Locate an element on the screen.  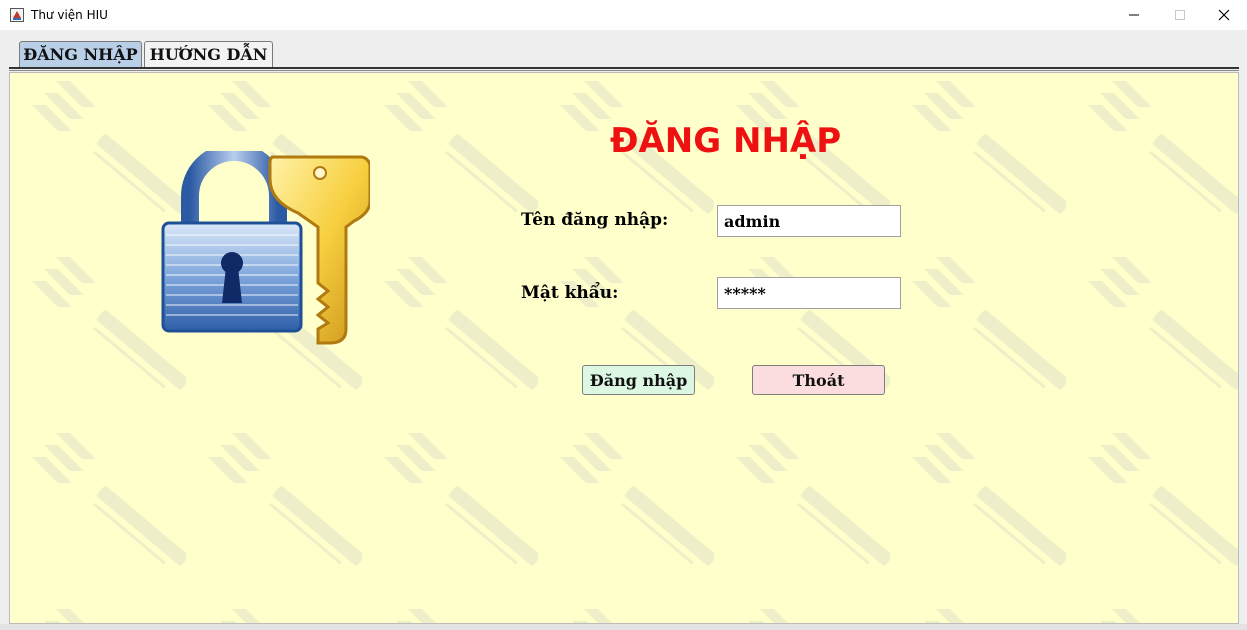
maximize-icon is located at coordinates (1180, 15).